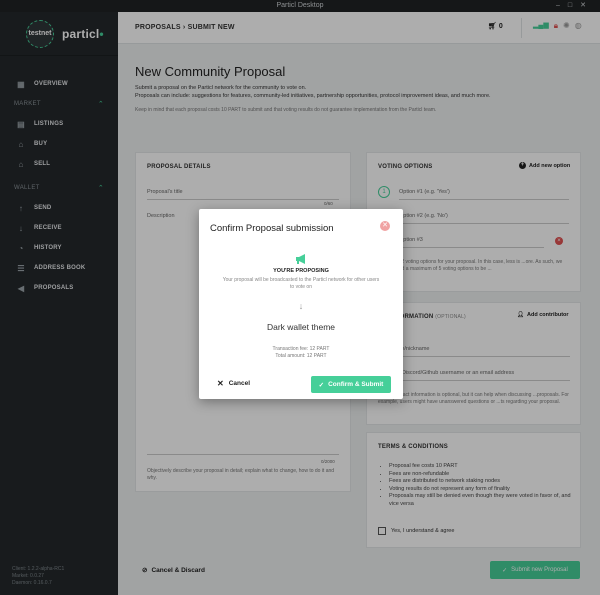 The width and height of the screenshot is (600, 595). Describe the element at coordinates (356, 384) in the screenshot. I see `confirm-label: Confirm & Submit` at that location.